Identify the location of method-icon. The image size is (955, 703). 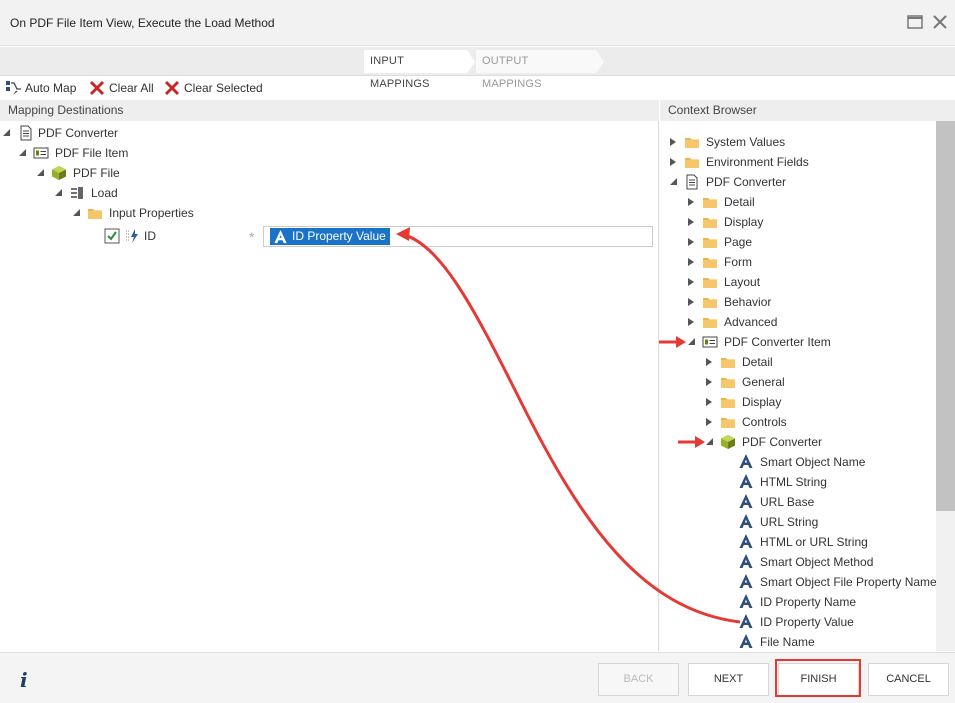
(77, 193).